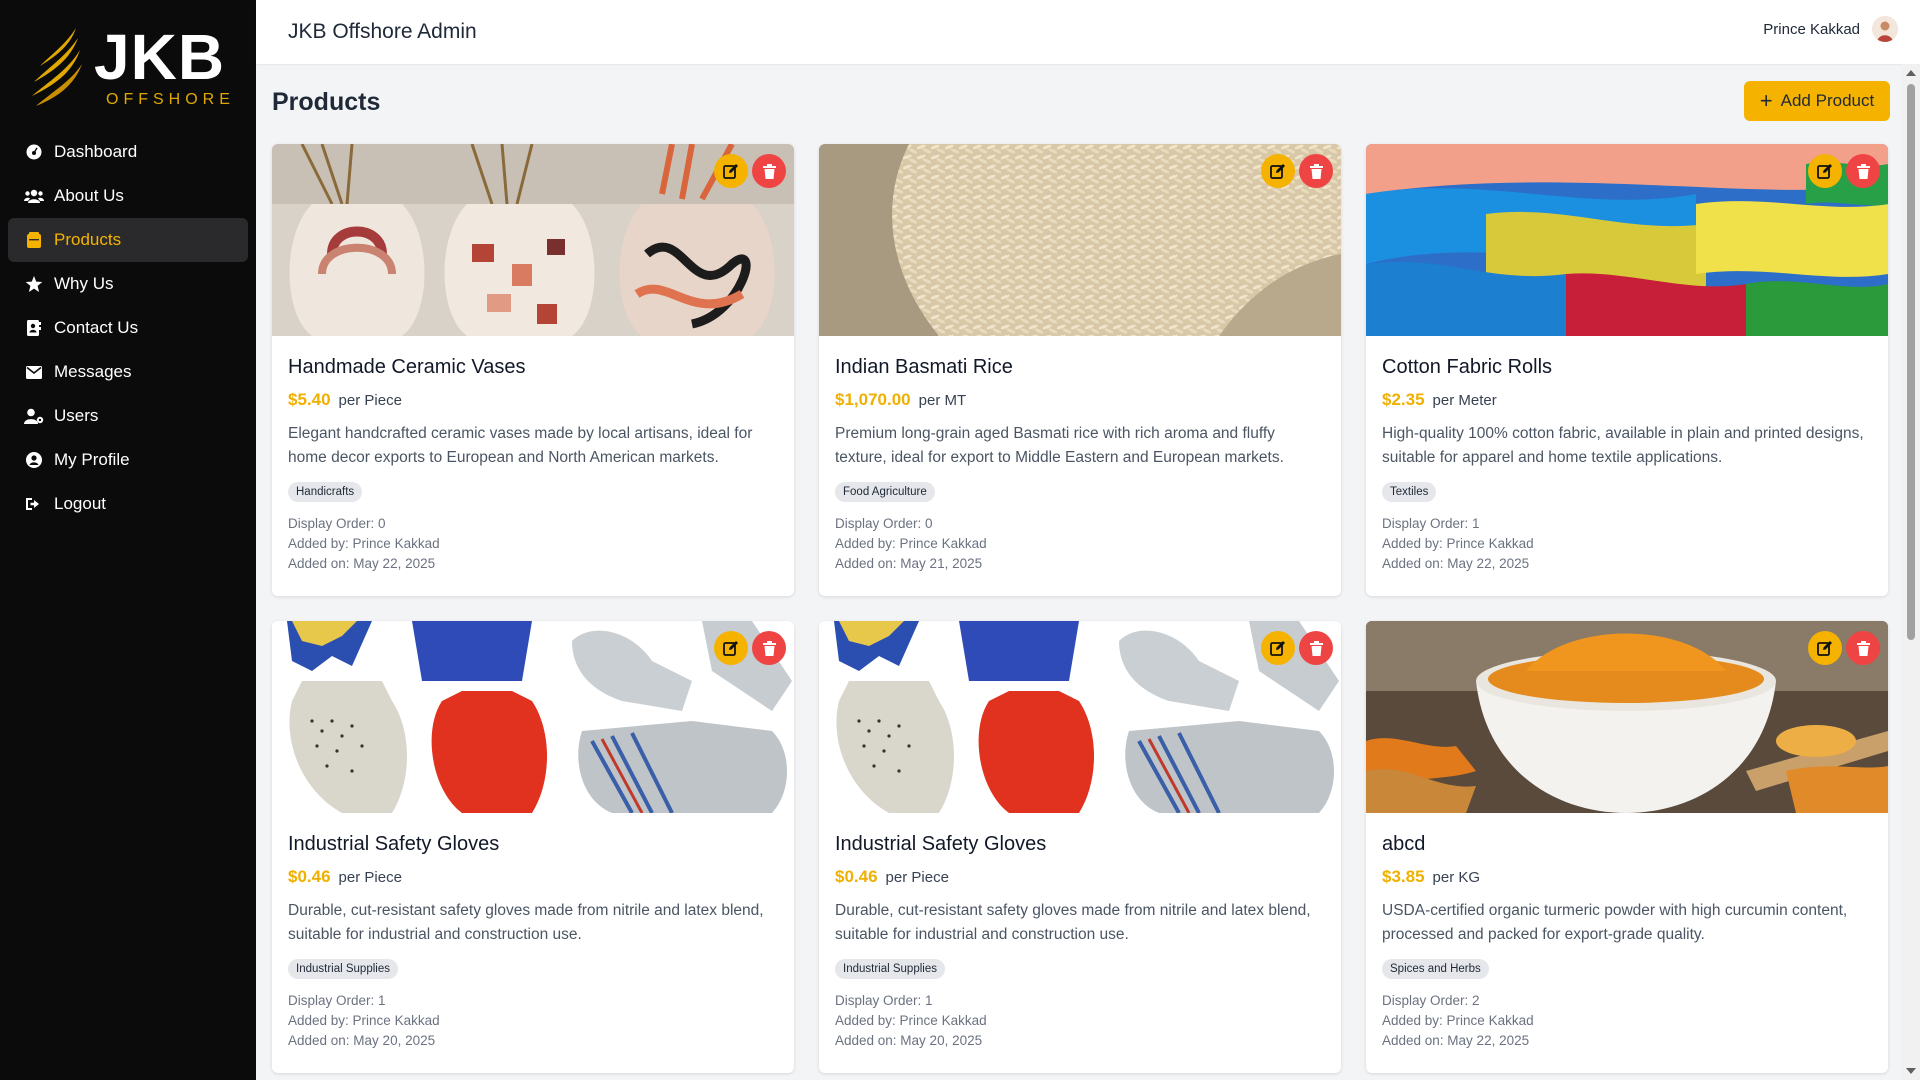 Image resolution: width=1920 pixels, height=1080 pixels. What do you see at coordinates (128, 284) in the screenshot?
I see `sidebar-item-why-us: Why Us` at bounding box center [128, 284].